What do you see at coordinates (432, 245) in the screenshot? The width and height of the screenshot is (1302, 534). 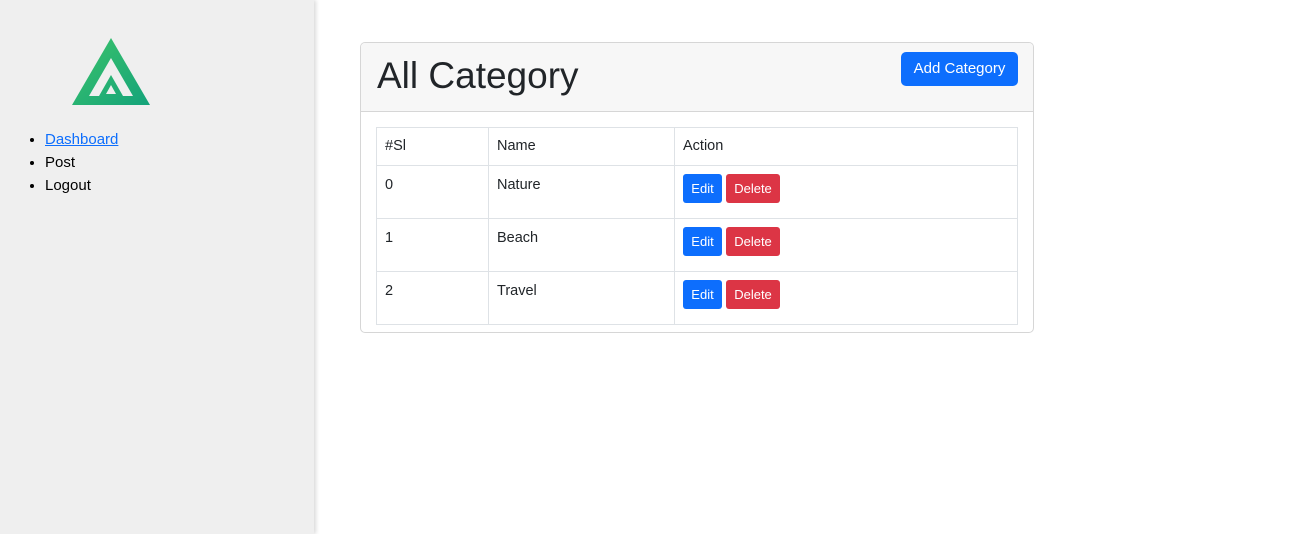 I see `cell-sl: 1` at bounding box center [432, 245].